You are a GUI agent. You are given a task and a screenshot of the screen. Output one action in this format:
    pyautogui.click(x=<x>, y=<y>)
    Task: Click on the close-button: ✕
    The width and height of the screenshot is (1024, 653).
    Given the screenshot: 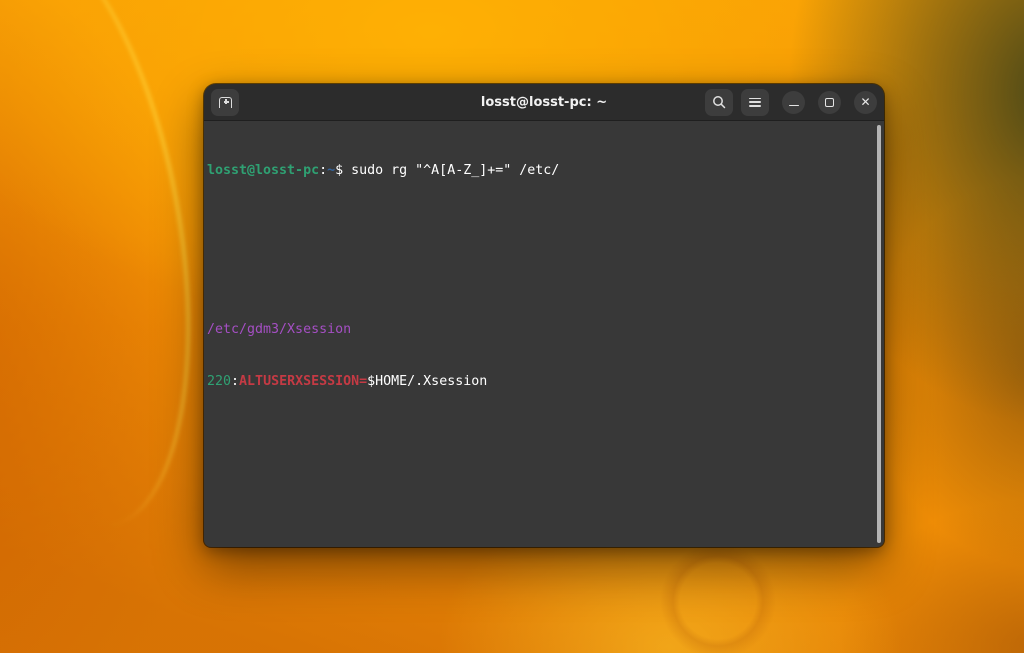 What is the action you would take?
    pyautogui.click(x=865, y=102)
    